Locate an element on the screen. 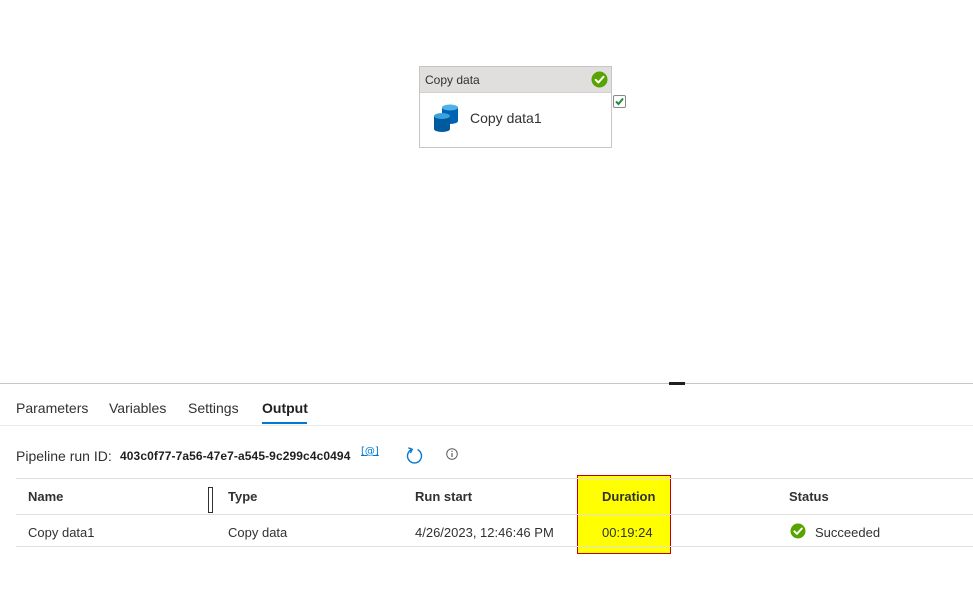 This screenshot has width=973, height=607. activity-name: Copy data1 is located at coordinates (506, 118).